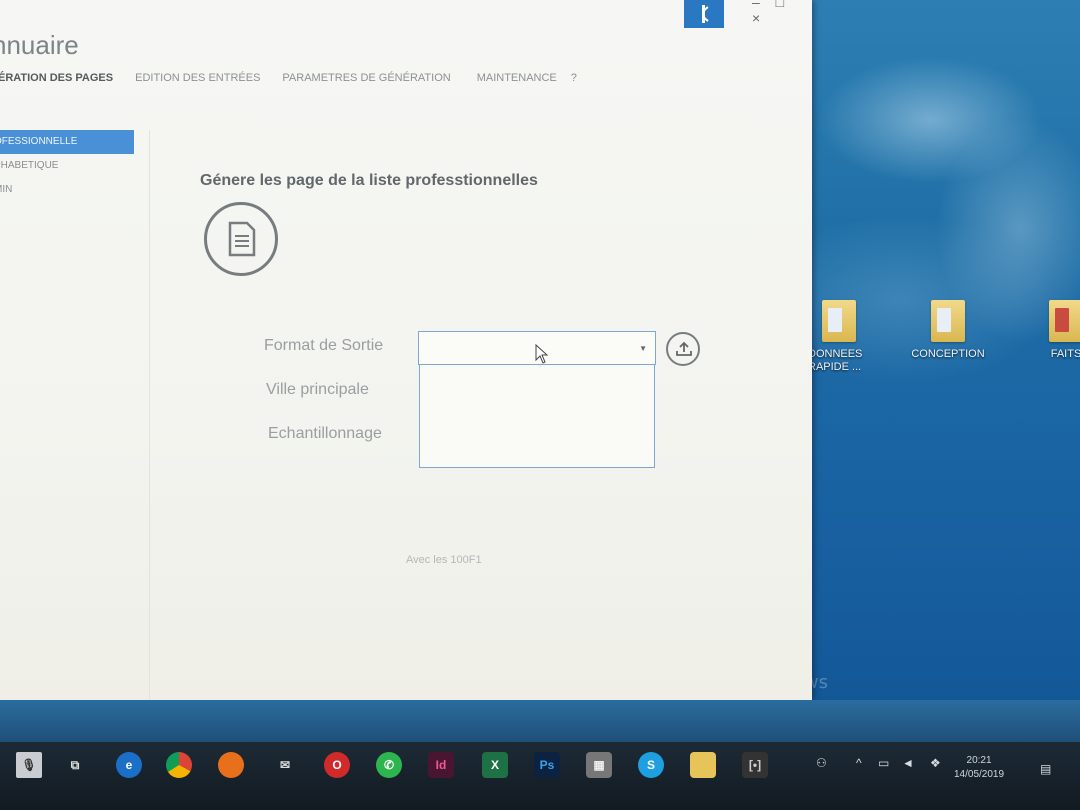 This screenshot has width=1080, height=810. What do you see at coordinates (74, 190) in the screenshot?
I see `sidebar-item-admin: MIN` at bounding box center [74, 190].